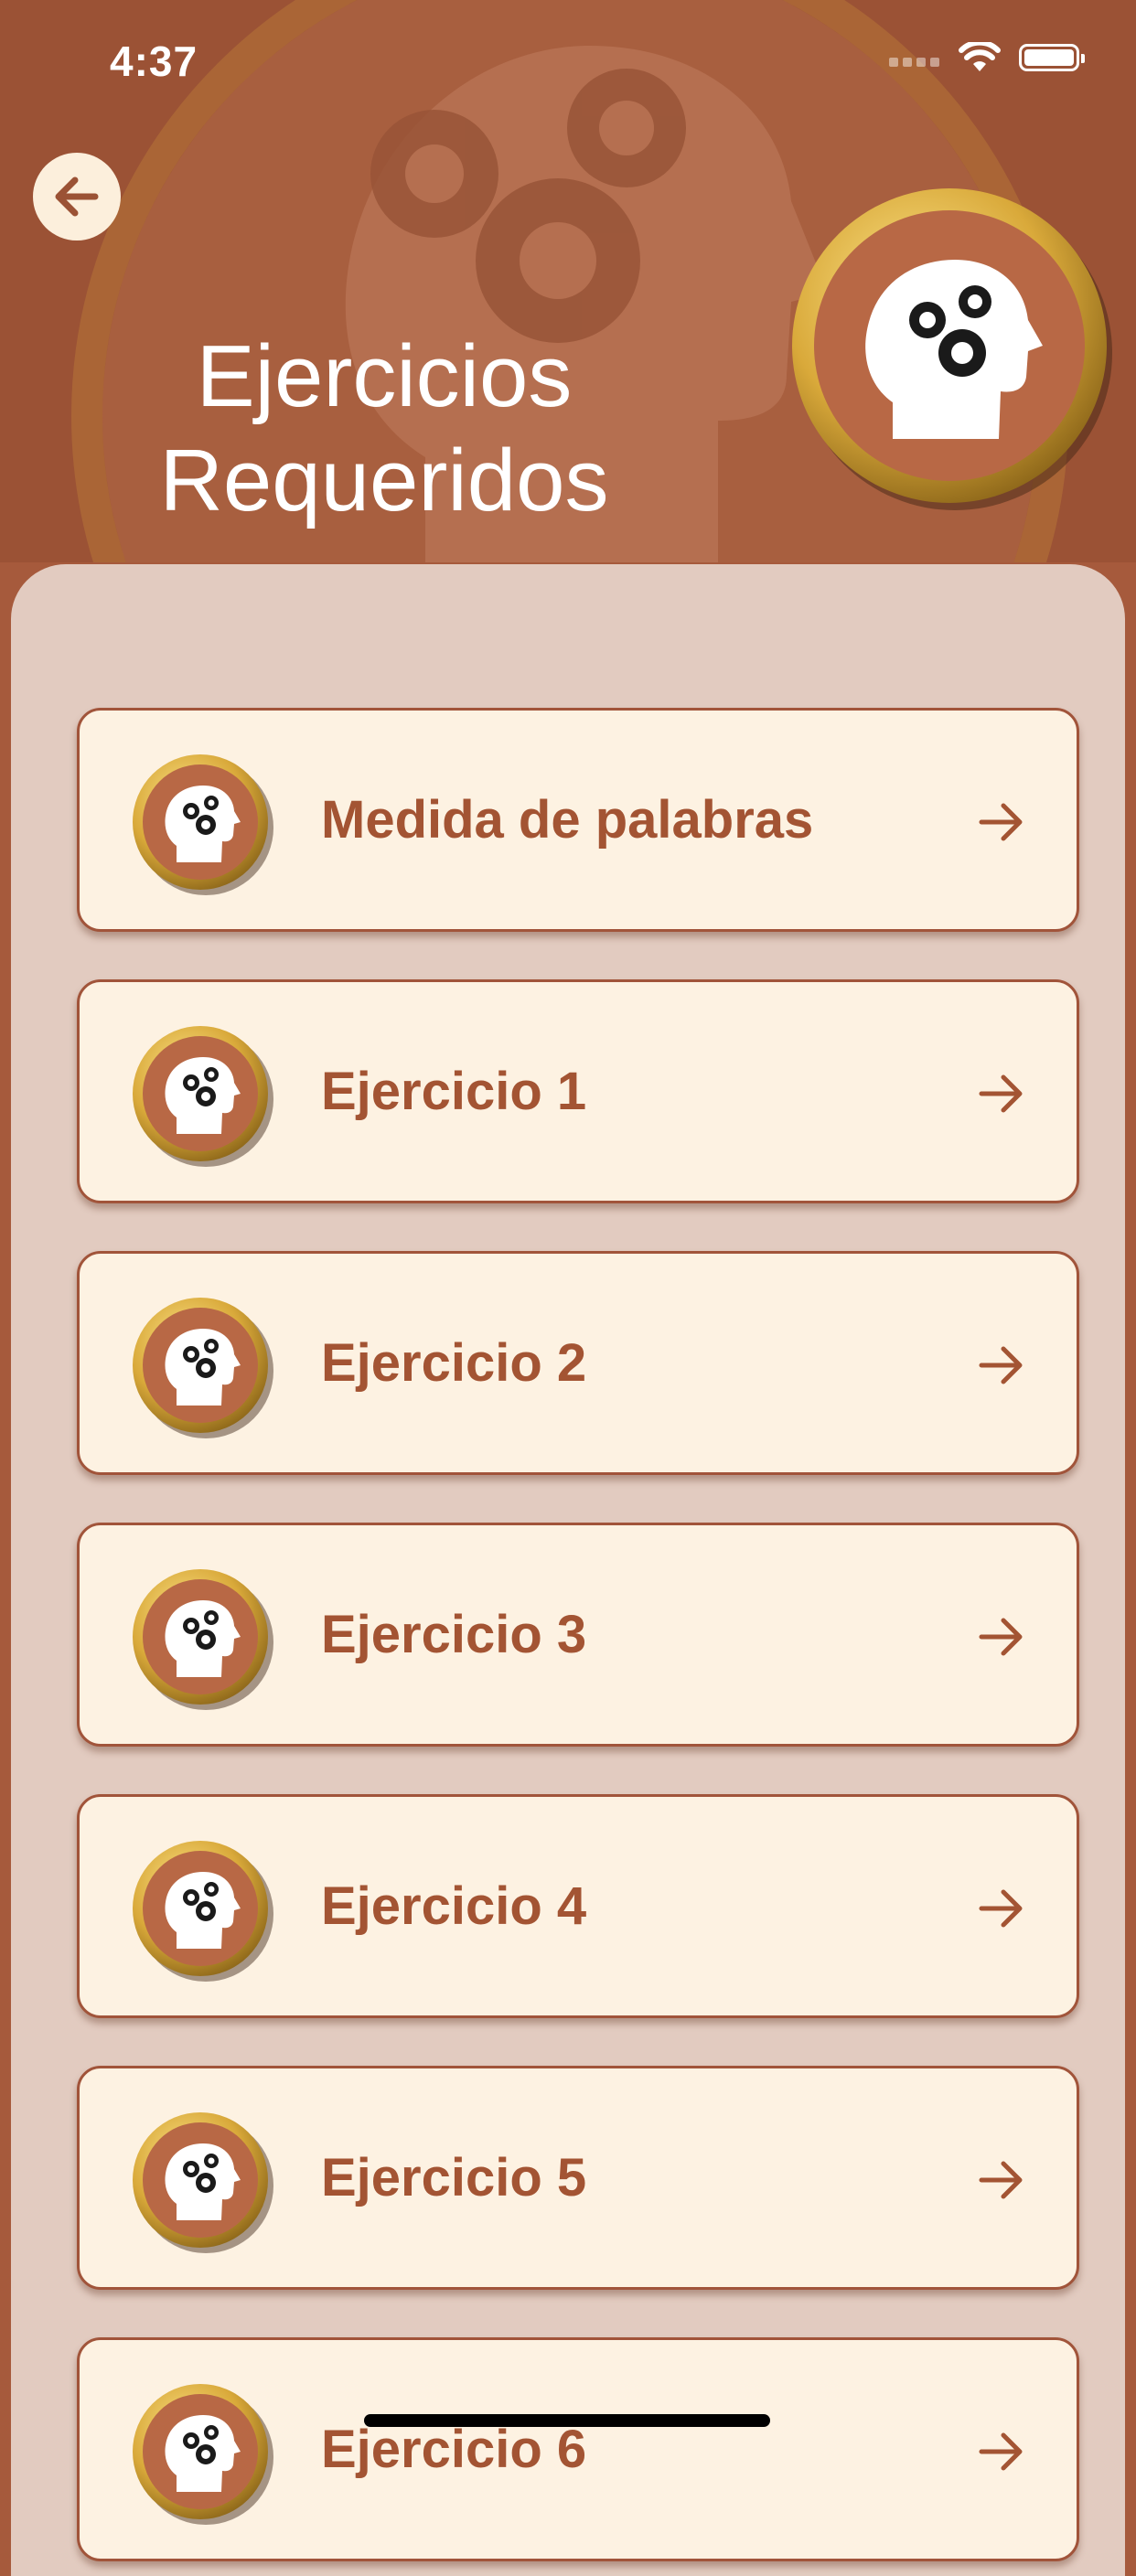 The image size is (1136, 2576). I want to click on exercise-list-item: Medida de palabras, so click(578, 820).